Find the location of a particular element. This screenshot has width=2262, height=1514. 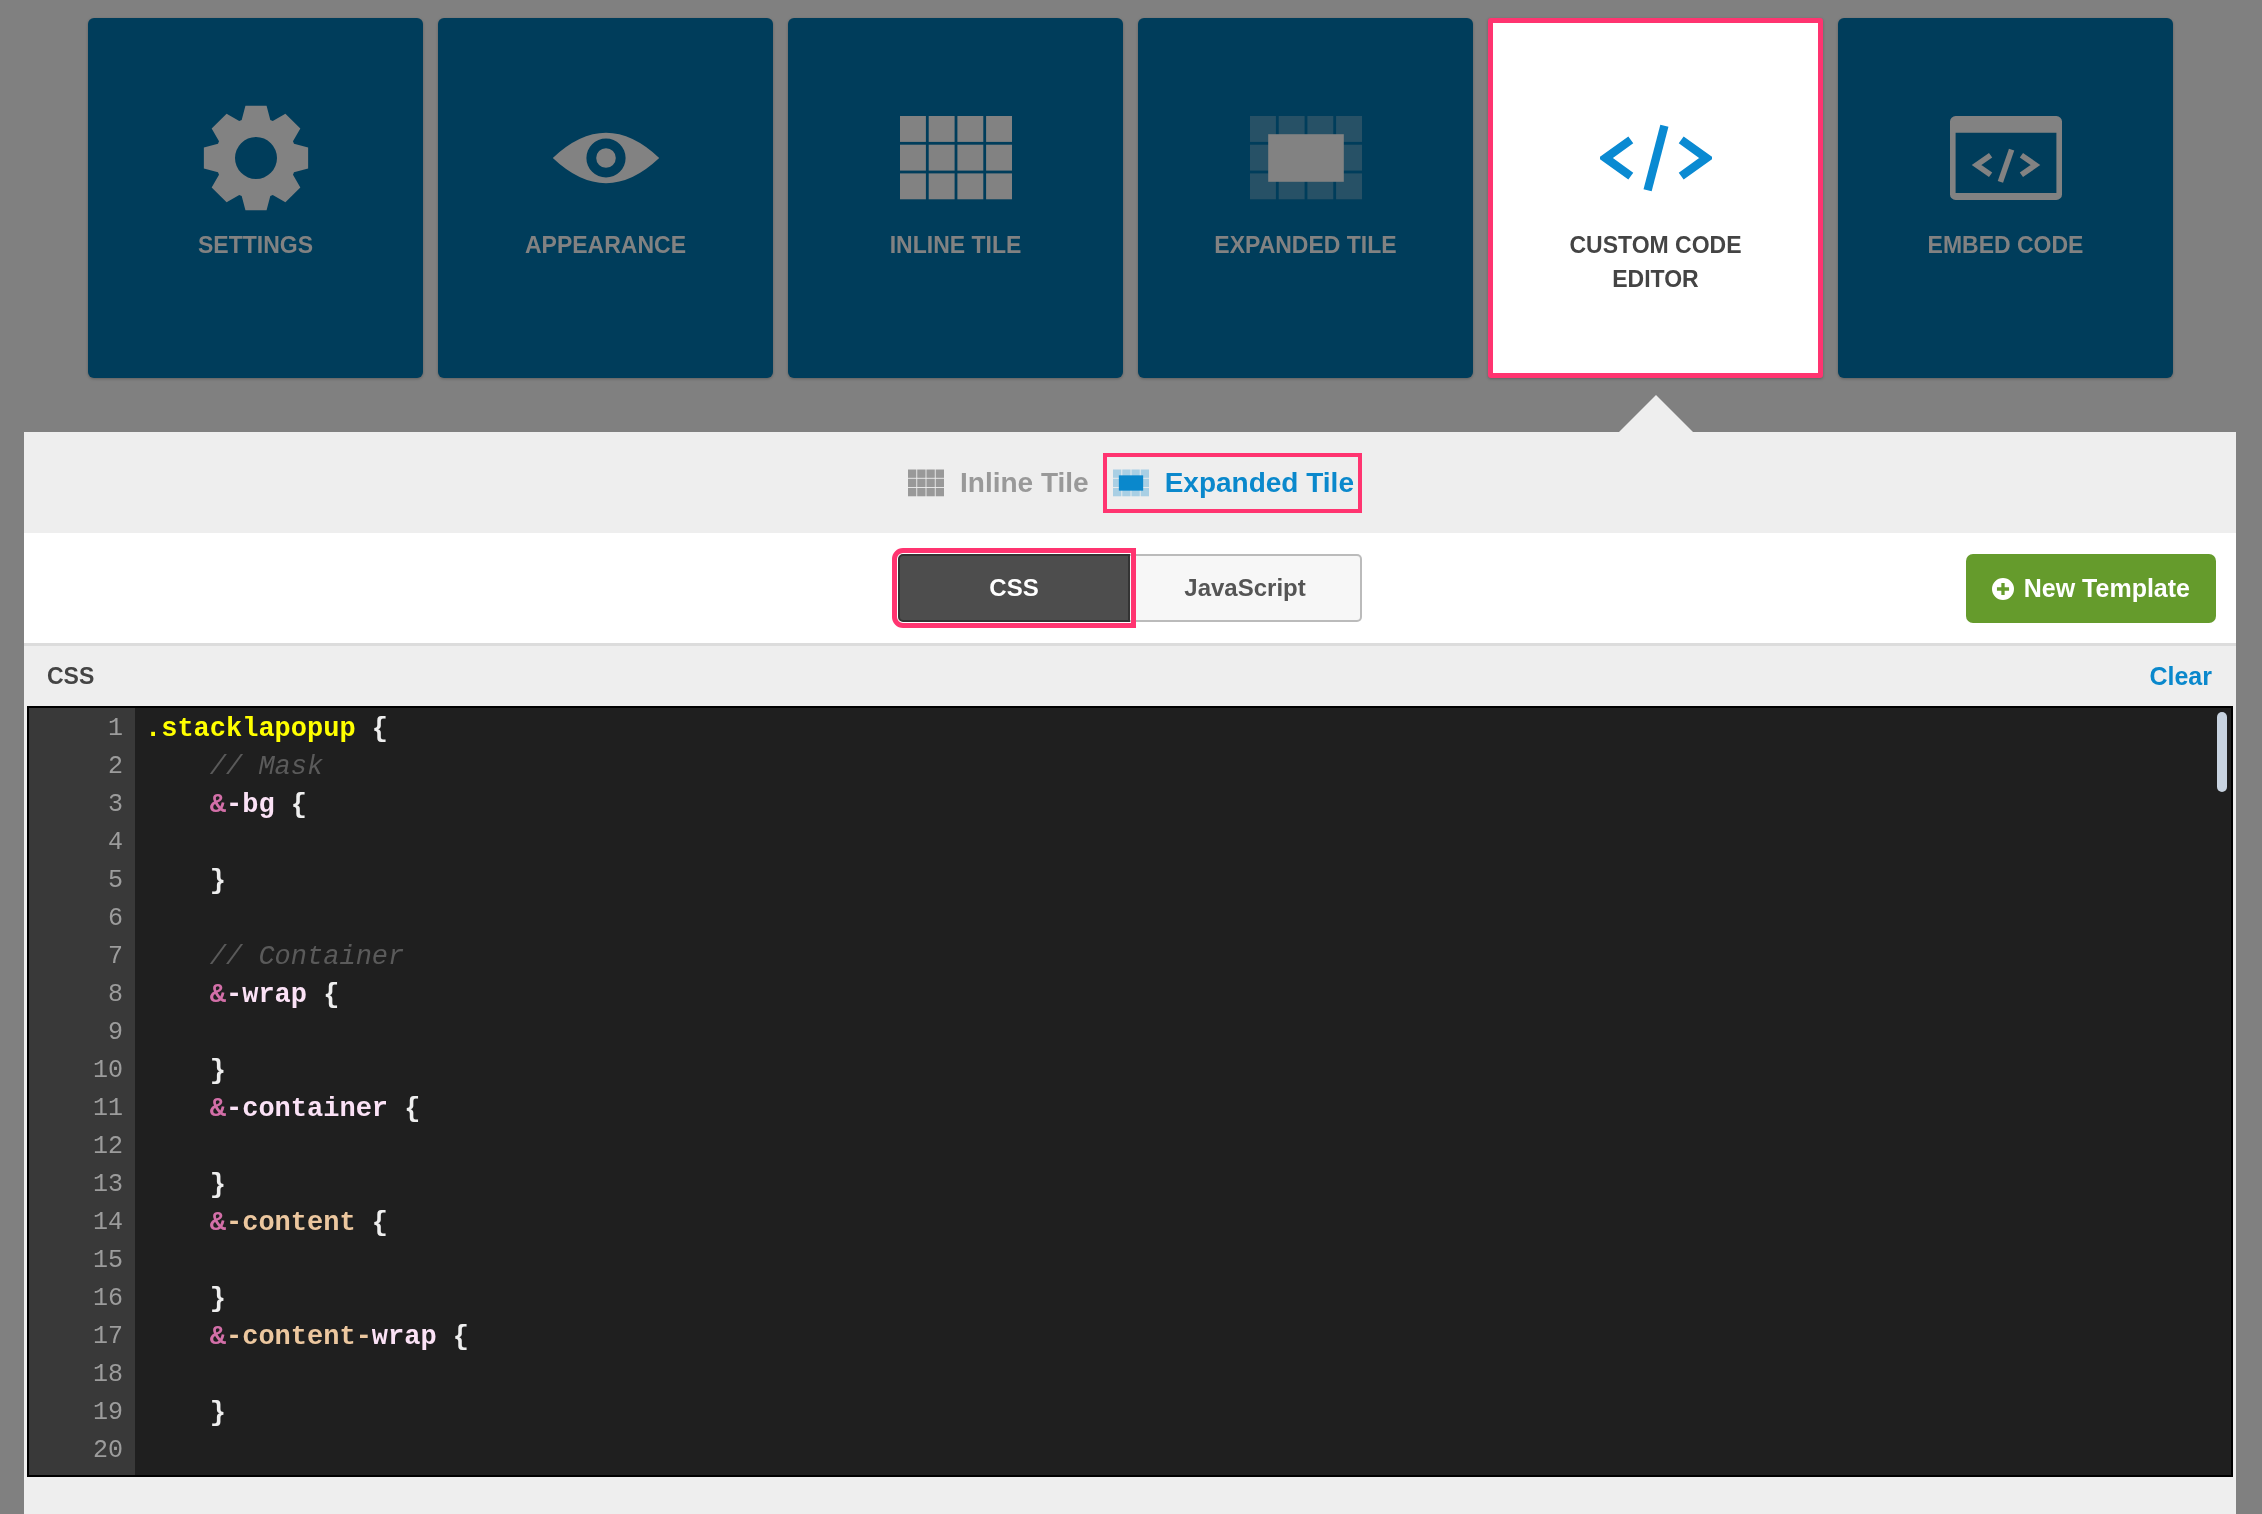

scrollbar-thumb is located at coordinates (2222, 752).